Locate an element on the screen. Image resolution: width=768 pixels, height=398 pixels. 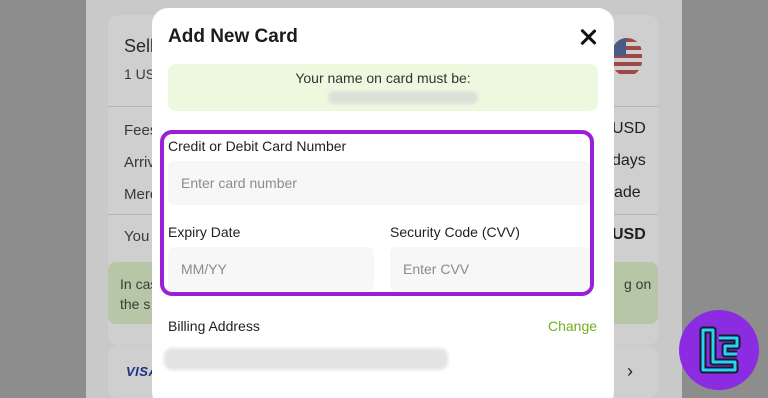
bg-arrival-value: days is located at coordinates (629, 160).